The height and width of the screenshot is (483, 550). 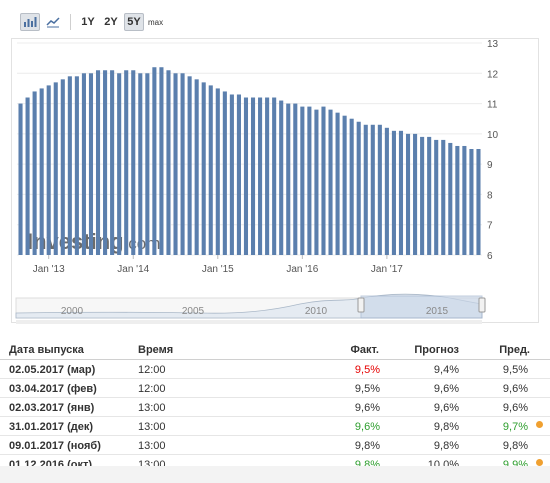 What do you see at coordinates (515, 446) in the screenshot?
I see `row-previous: 9,8%` at bounding box center [515, 446].